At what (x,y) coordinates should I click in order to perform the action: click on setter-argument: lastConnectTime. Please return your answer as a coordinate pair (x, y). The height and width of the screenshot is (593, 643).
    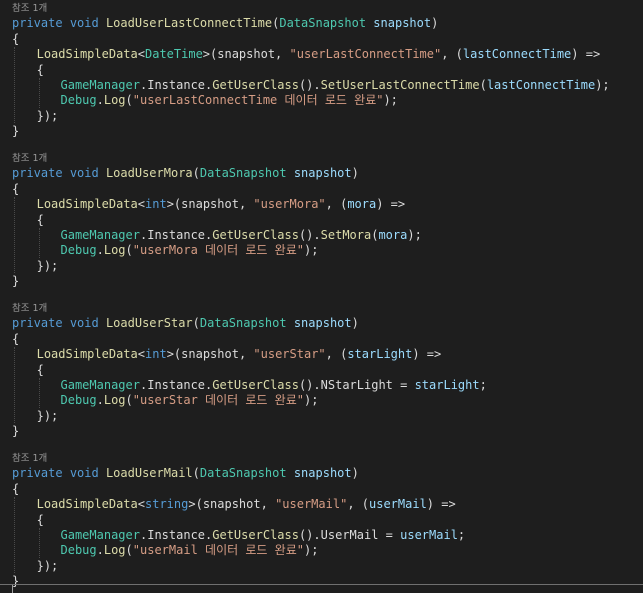
    Looking at the image, I should click on (541, 85).